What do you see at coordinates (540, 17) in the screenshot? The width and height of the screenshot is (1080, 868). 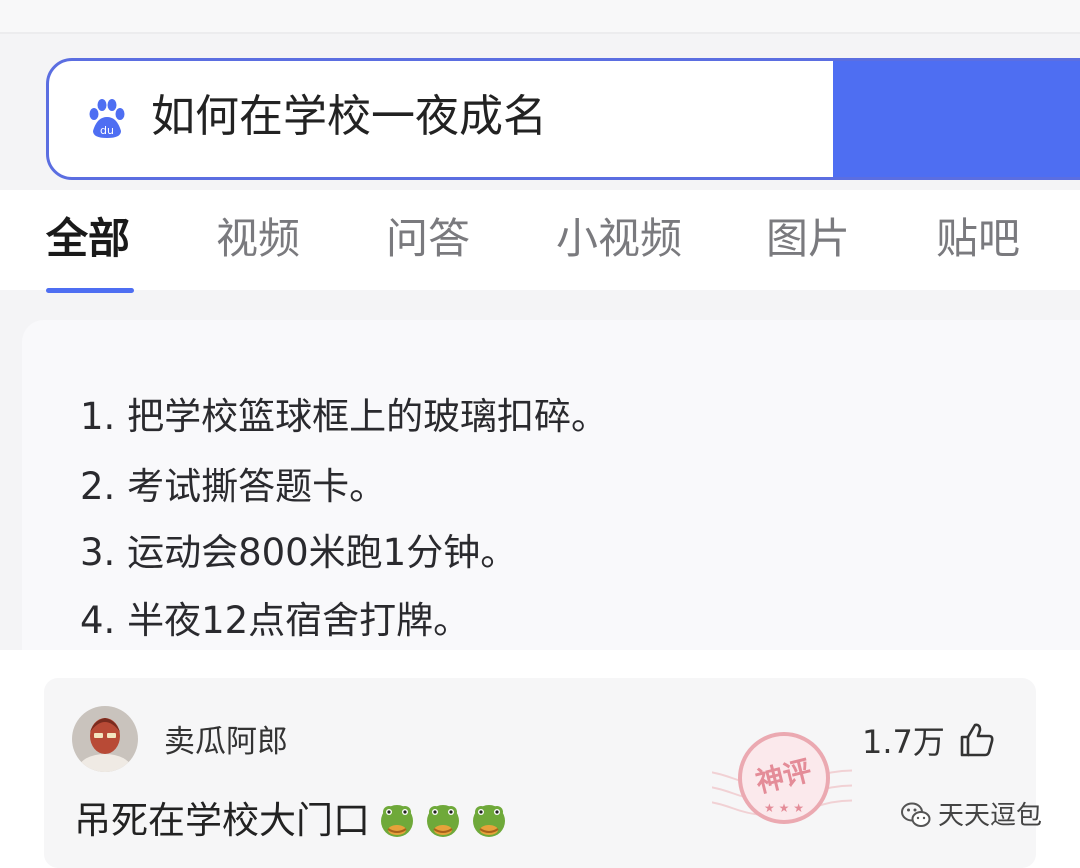 I see `top-bar` at bounding box center [540, 17].